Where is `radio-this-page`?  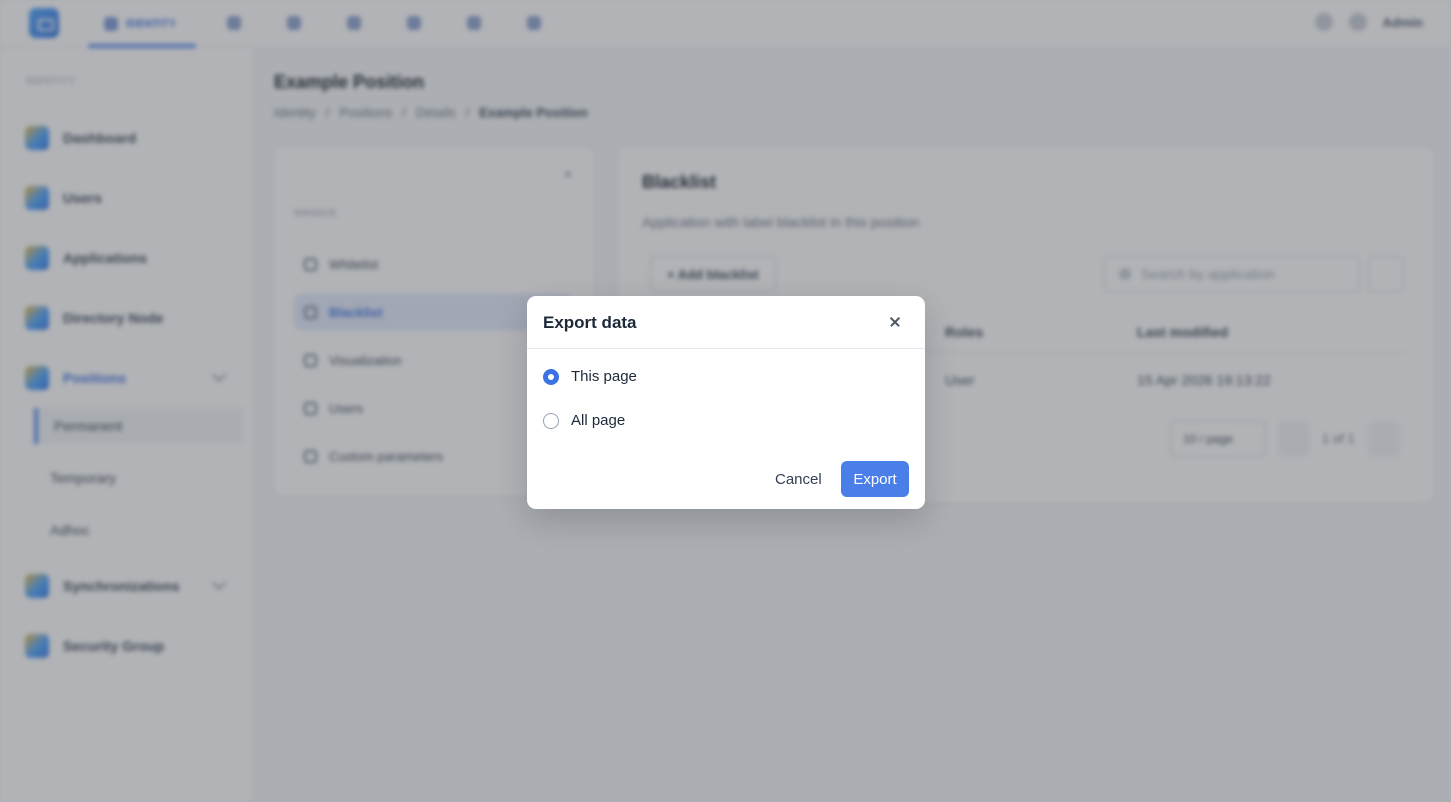
radio-this-page is located at coordinates (551, 376).